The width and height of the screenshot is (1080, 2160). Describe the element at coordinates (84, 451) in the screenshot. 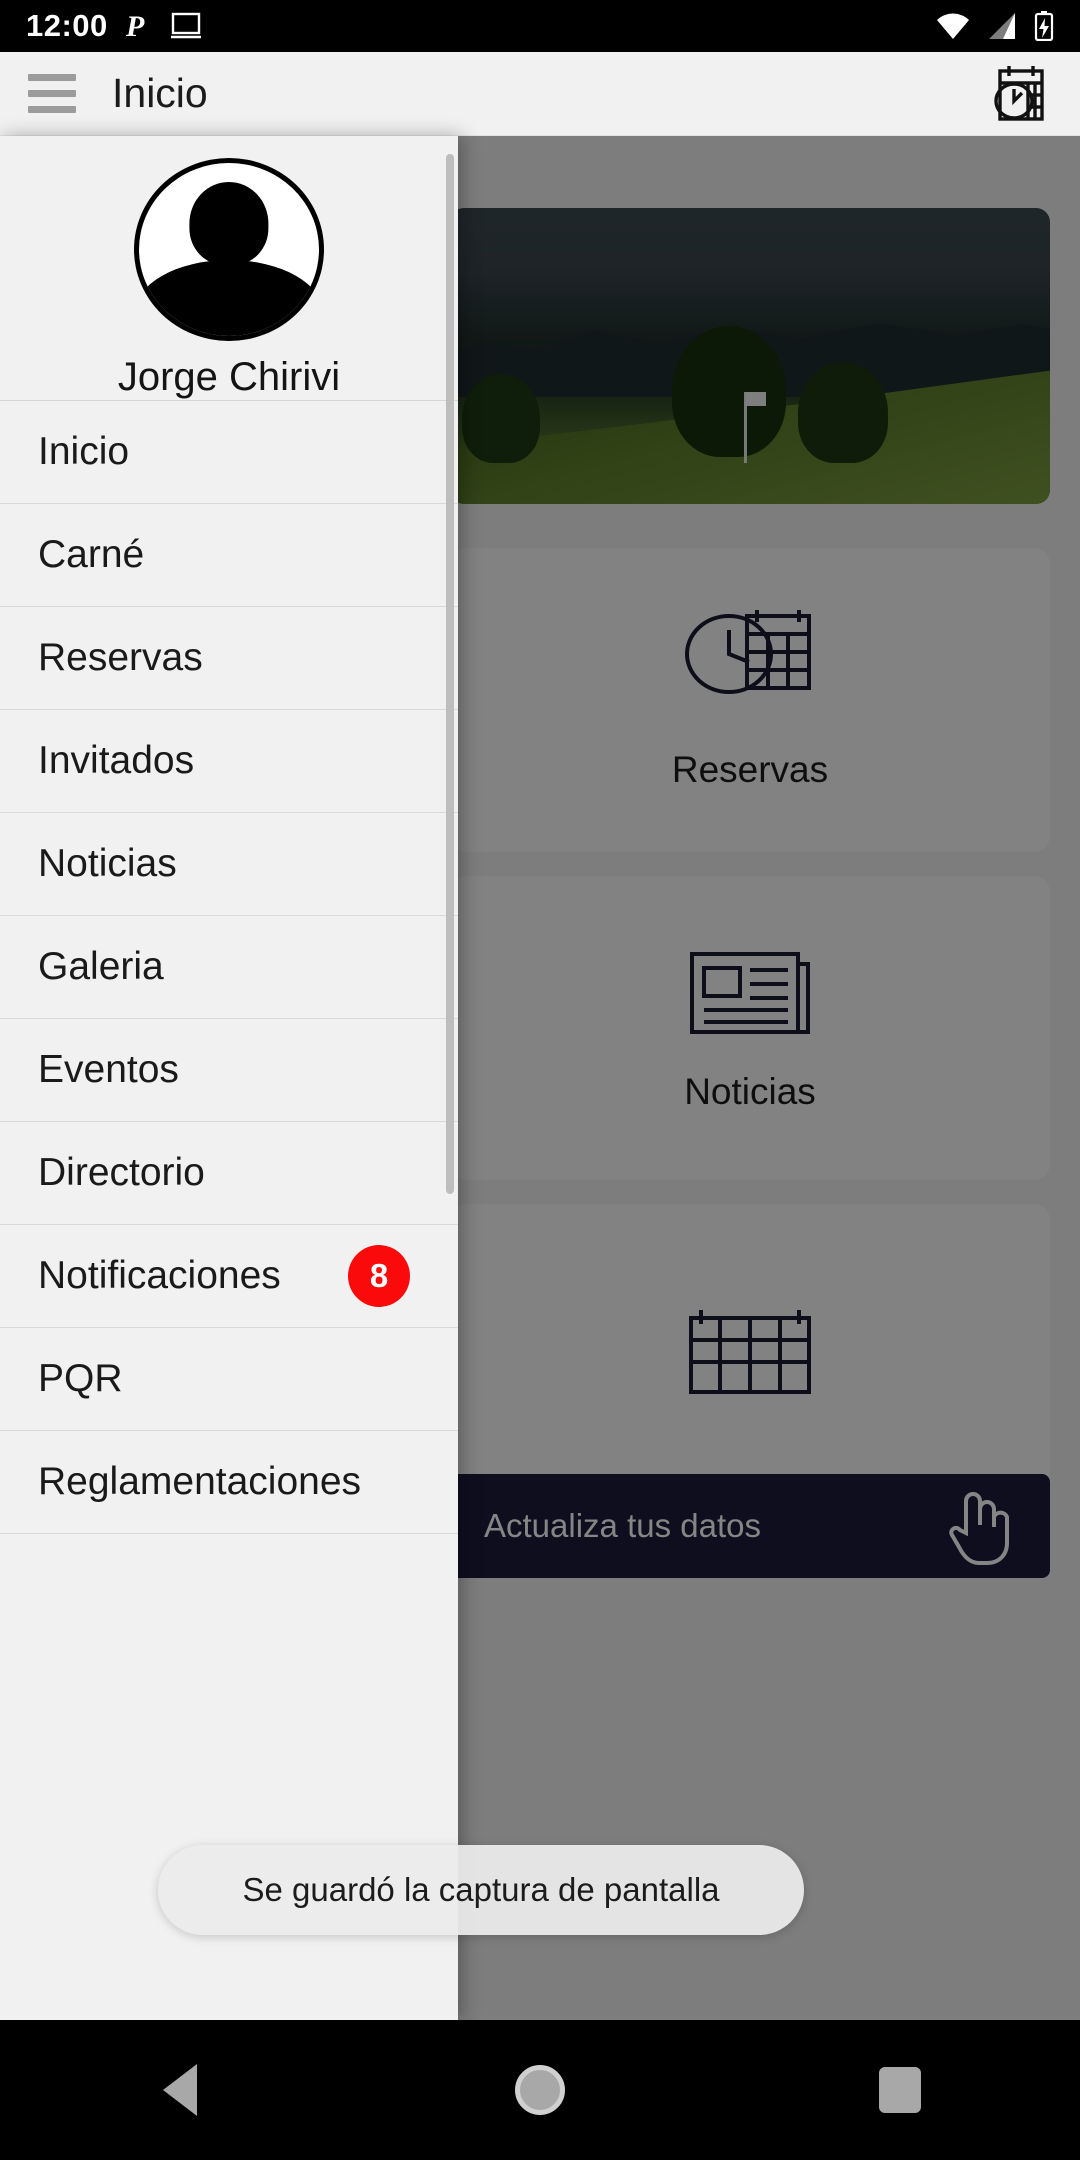

I see `drawer-item-label: Inicio` at that location.